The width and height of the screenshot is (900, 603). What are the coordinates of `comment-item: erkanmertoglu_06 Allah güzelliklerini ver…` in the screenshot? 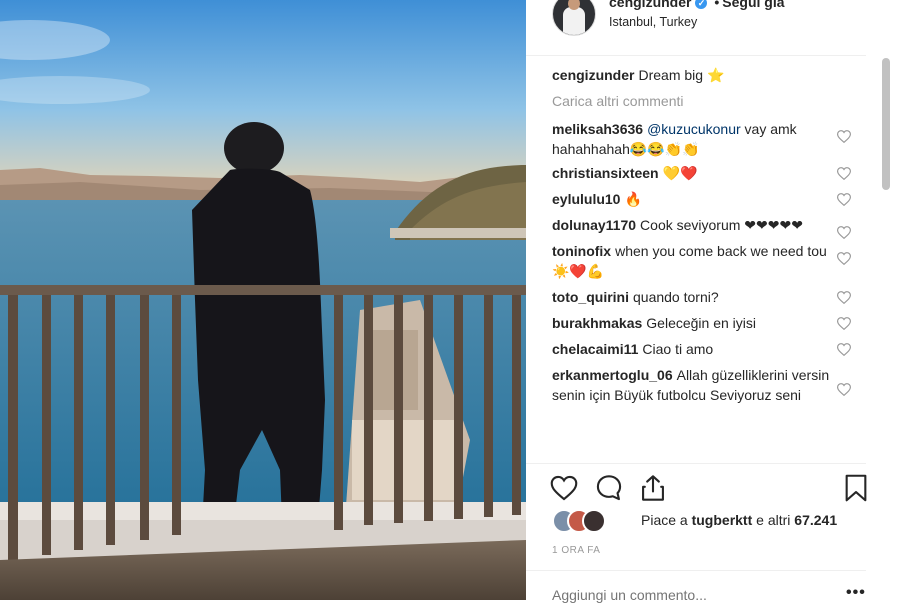 It's located at (717, 385).